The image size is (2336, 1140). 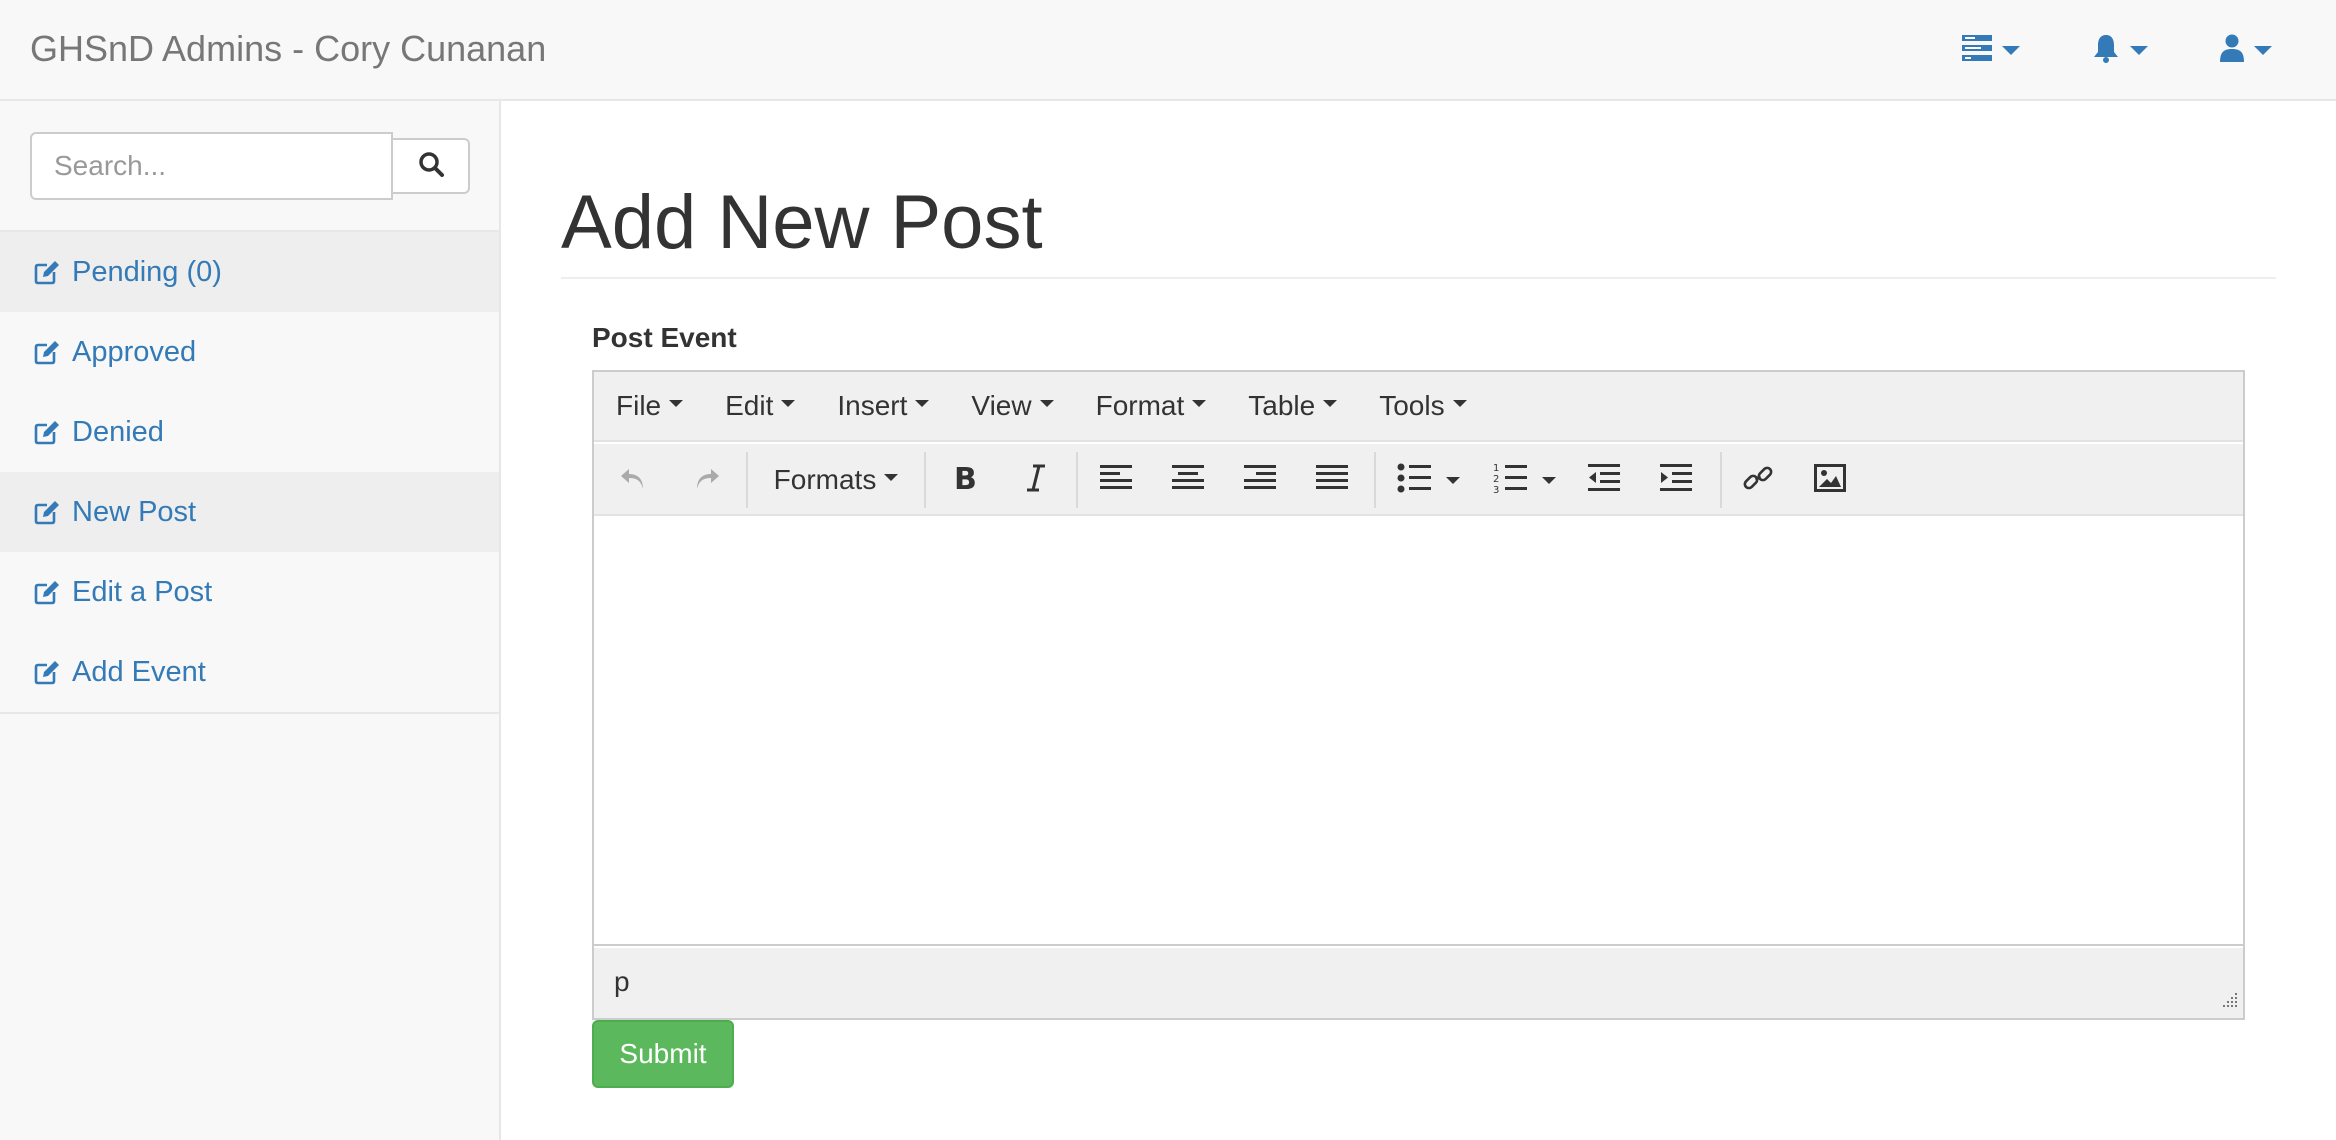 I want to click on menu-label: File, so click(x=639, y=405).